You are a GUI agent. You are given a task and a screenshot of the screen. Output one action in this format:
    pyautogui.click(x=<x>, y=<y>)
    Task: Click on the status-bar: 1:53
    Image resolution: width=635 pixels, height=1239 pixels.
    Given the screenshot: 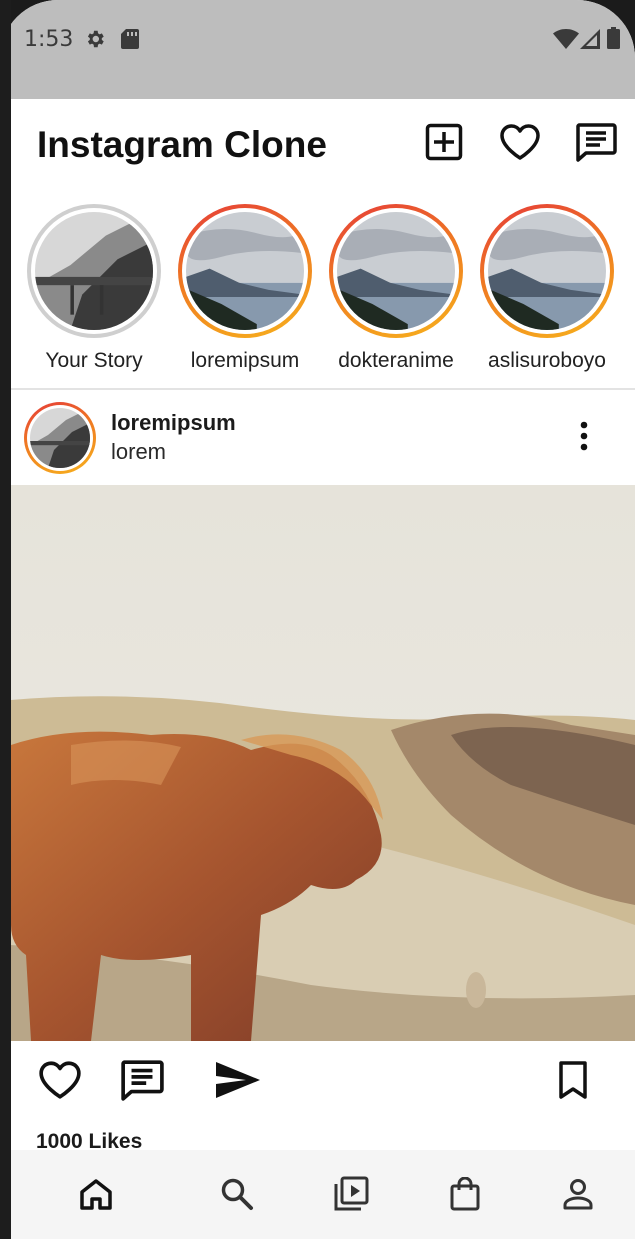 What is the action you would take?
    pyautogui.click(x=317, y=49)
    